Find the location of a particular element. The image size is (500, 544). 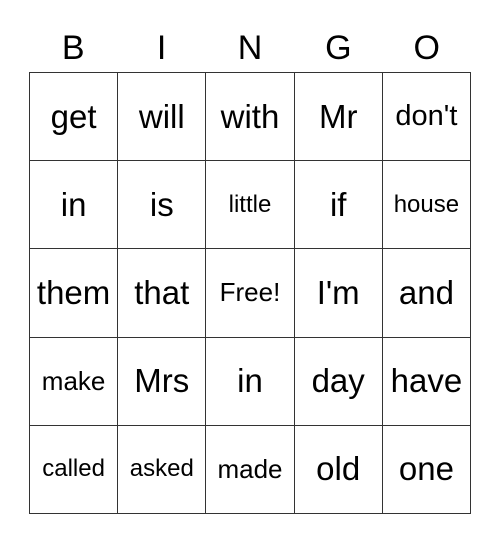

bingo-header: BINGO is located at coordinates (250, 48).